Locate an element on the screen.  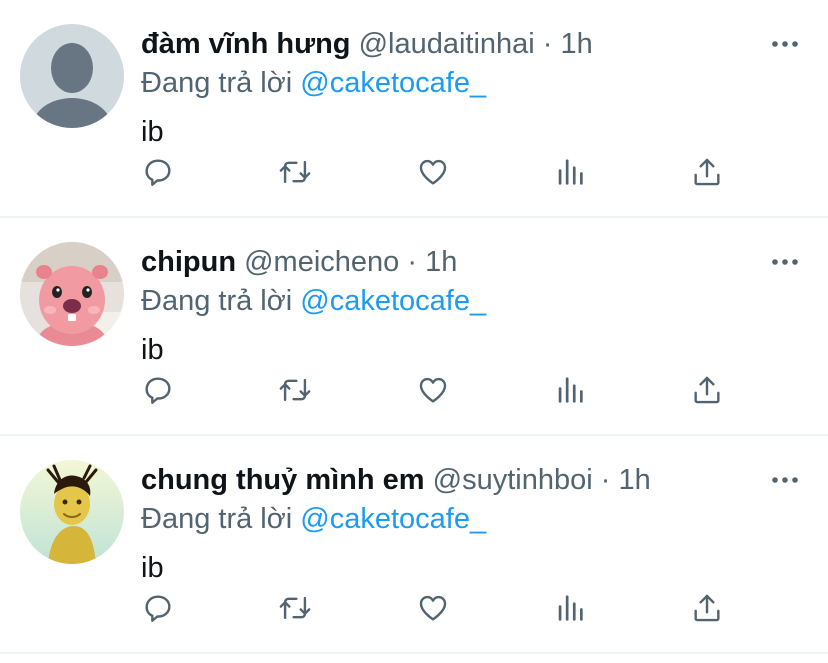
display-name: đàm vĩnh hưng is located at coordinates (246, 44).